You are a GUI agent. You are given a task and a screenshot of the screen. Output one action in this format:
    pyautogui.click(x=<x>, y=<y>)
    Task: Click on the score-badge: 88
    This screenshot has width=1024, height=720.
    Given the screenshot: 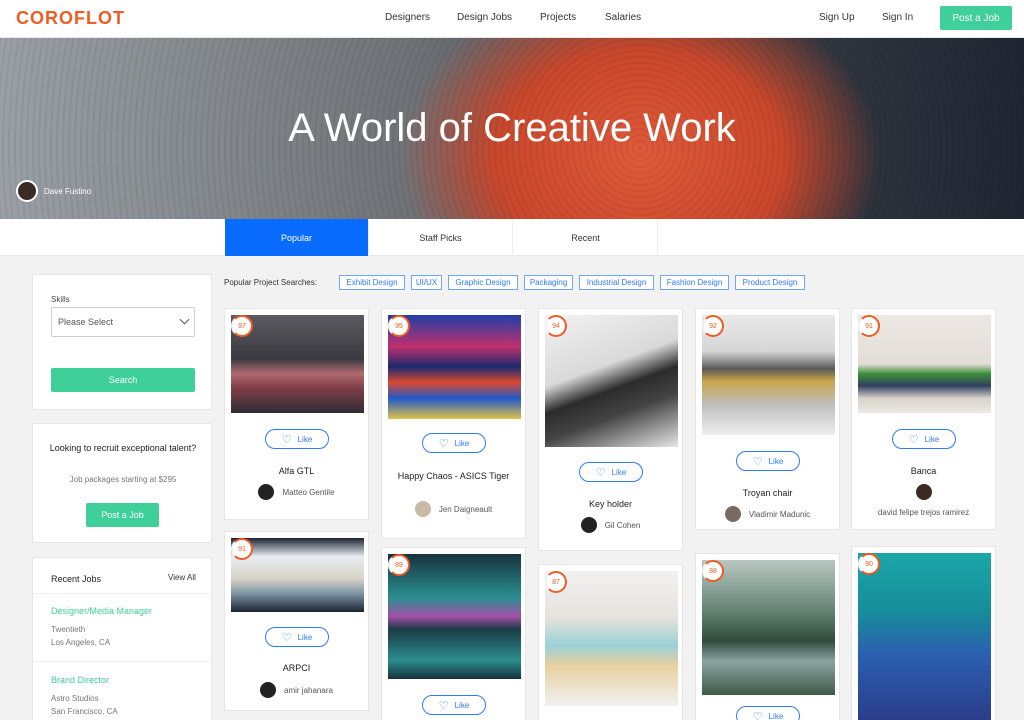 What is the action you would take?
    pyautogui.click(x=713, y=571)
    